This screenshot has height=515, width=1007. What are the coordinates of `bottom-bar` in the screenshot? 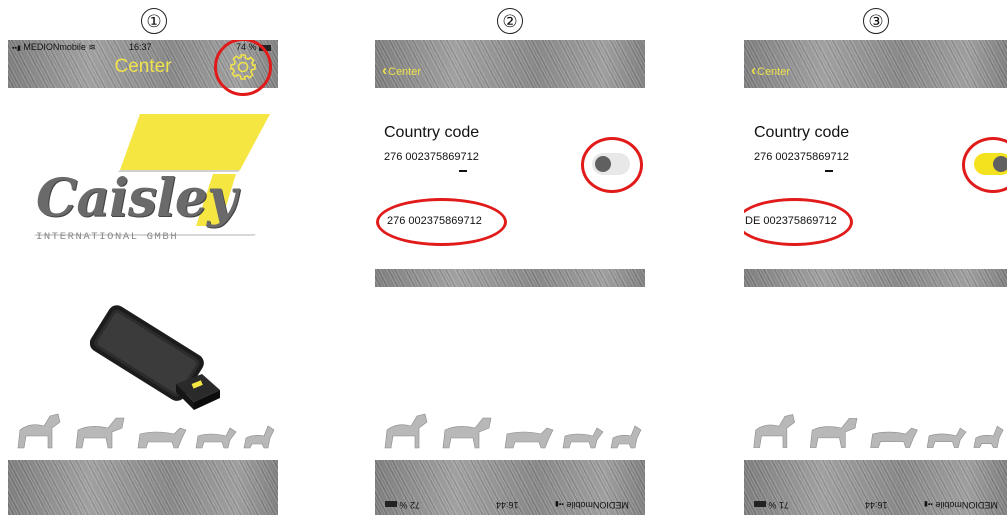 It's located at (143, 487).